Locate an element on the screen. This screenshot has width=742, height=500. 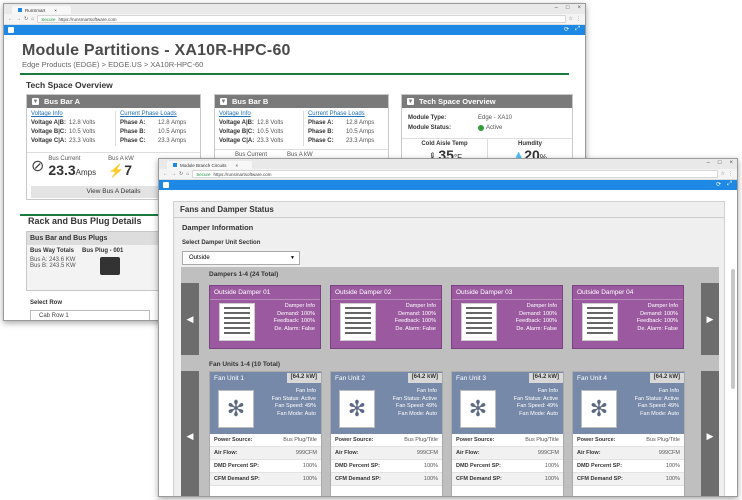
tech-space-section-title: Tech Space Overview is located at coordinates (69, 85).